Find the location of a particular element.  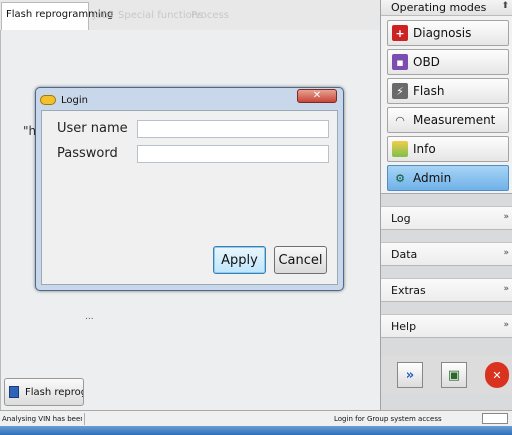

flash-reprogramming-taskbutton: Flash reprogram is located at coordinates (44, 392).